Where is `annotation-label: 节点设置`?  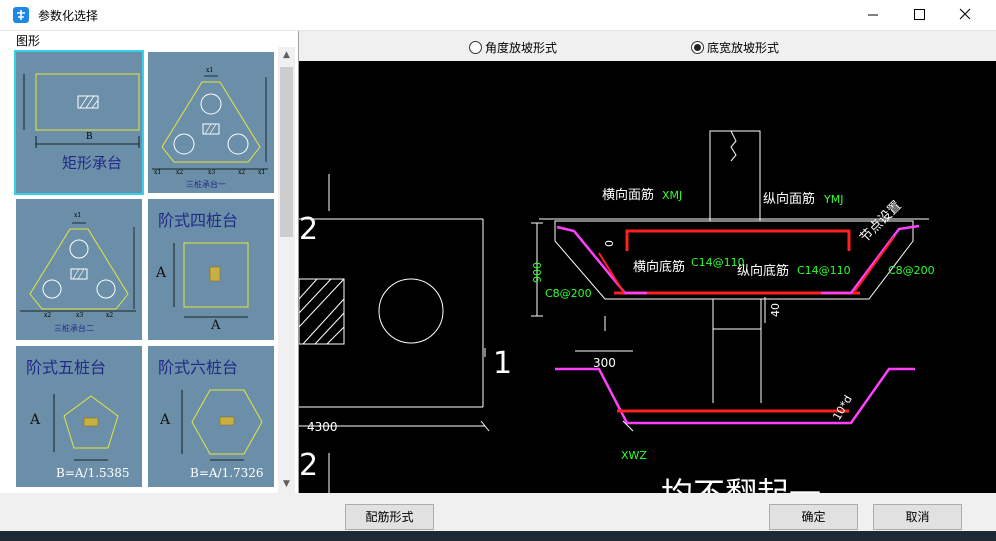 annotation-label: 节点设置 is located at coordinates (880, 221).